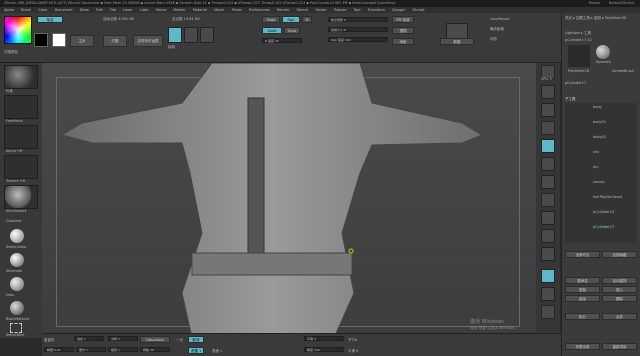  I want to click on local-icon, so click(548, 182).